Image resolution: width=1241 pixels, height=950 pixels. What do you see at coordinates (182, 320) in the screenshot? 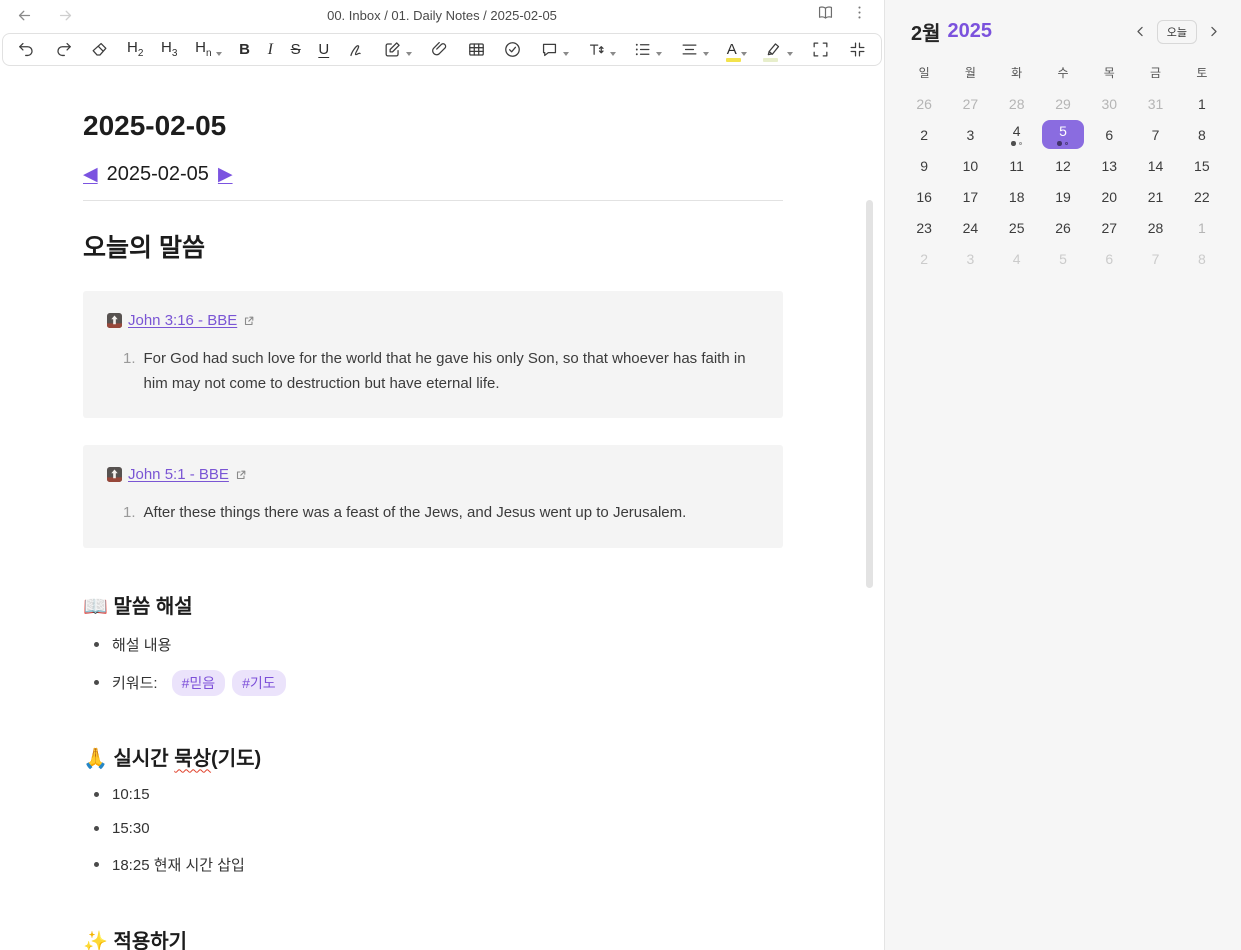
I see `verse-link: John 3:16 - BBE` at bounding box center [182, 320].